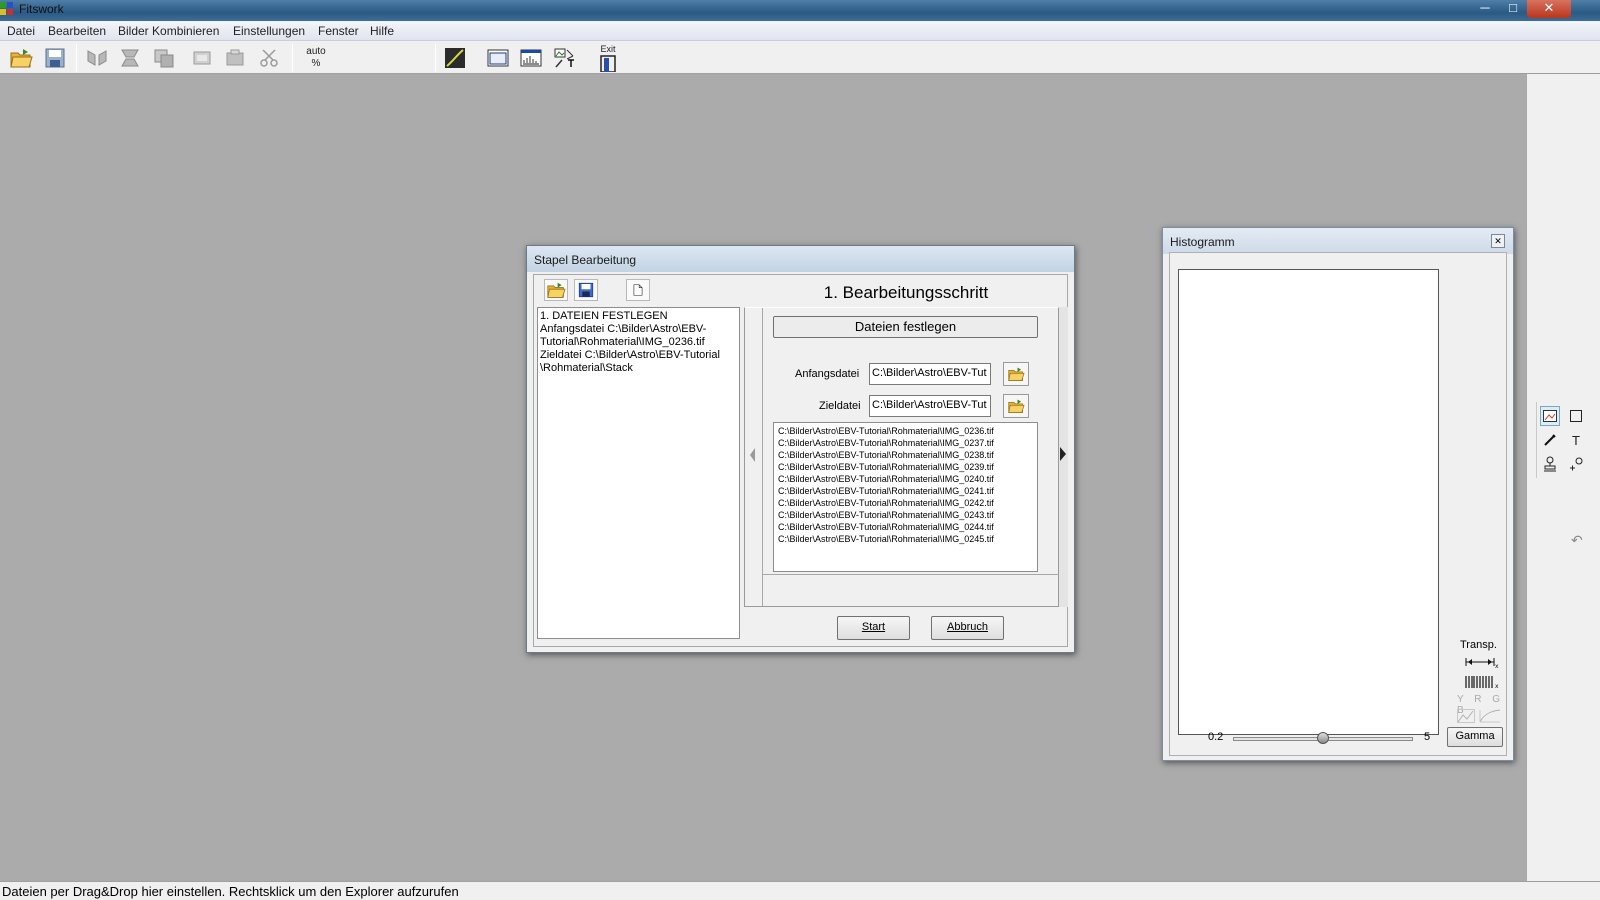 This screenshot has width=1600, height=900. I want to click on mirror-vertical-icon, so click(130, 58).